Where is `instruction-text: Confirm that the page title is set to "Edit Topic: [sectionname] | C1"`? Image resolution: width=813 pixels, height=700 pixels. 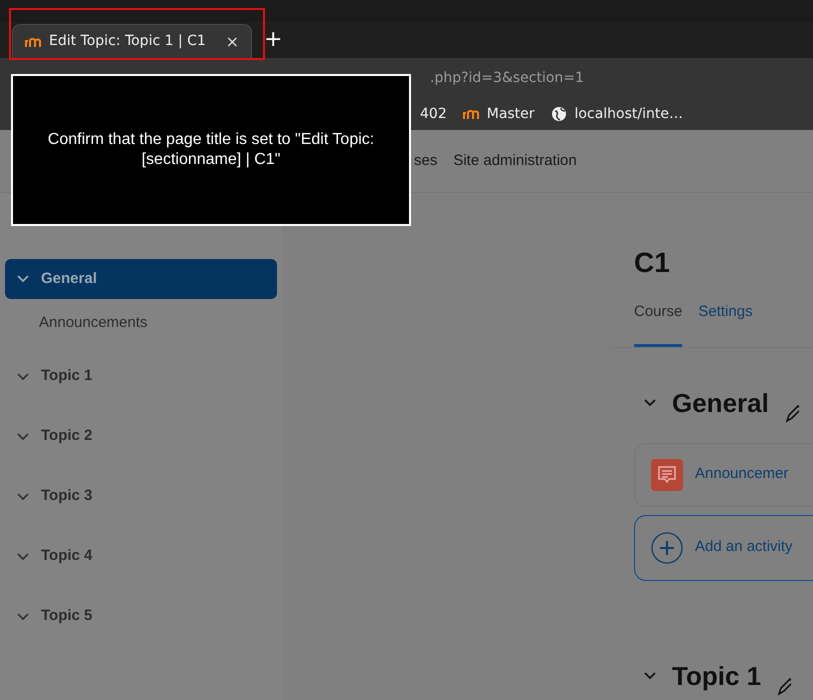 instruction-text: Confirm that the page title is set to "Edit Topic: [sectionname] | C1" is located at coordinates (211, 150).